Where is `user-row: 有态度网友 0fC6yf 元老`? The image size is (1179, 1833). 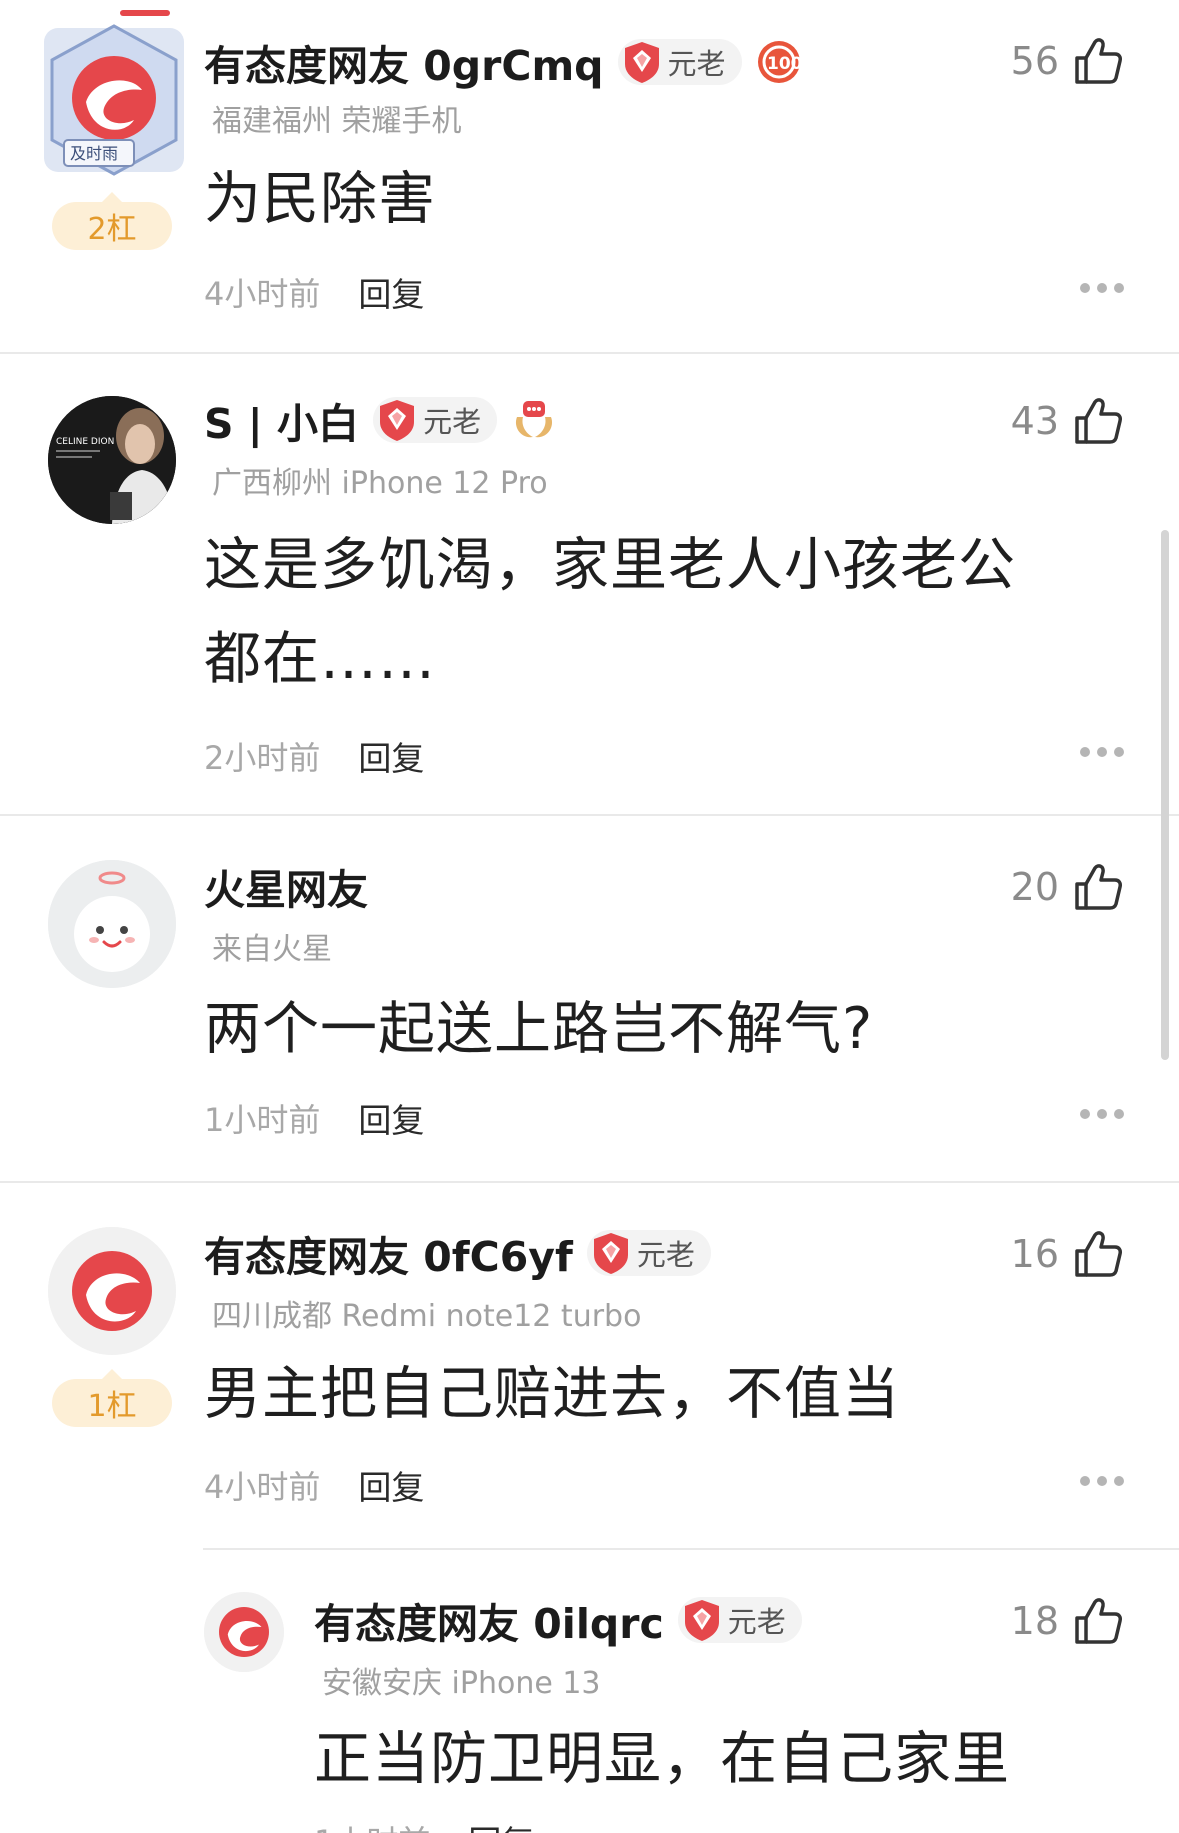
user-row: 有态度网友 0fC6yf 元老 is located at coordinates (457, 1253).